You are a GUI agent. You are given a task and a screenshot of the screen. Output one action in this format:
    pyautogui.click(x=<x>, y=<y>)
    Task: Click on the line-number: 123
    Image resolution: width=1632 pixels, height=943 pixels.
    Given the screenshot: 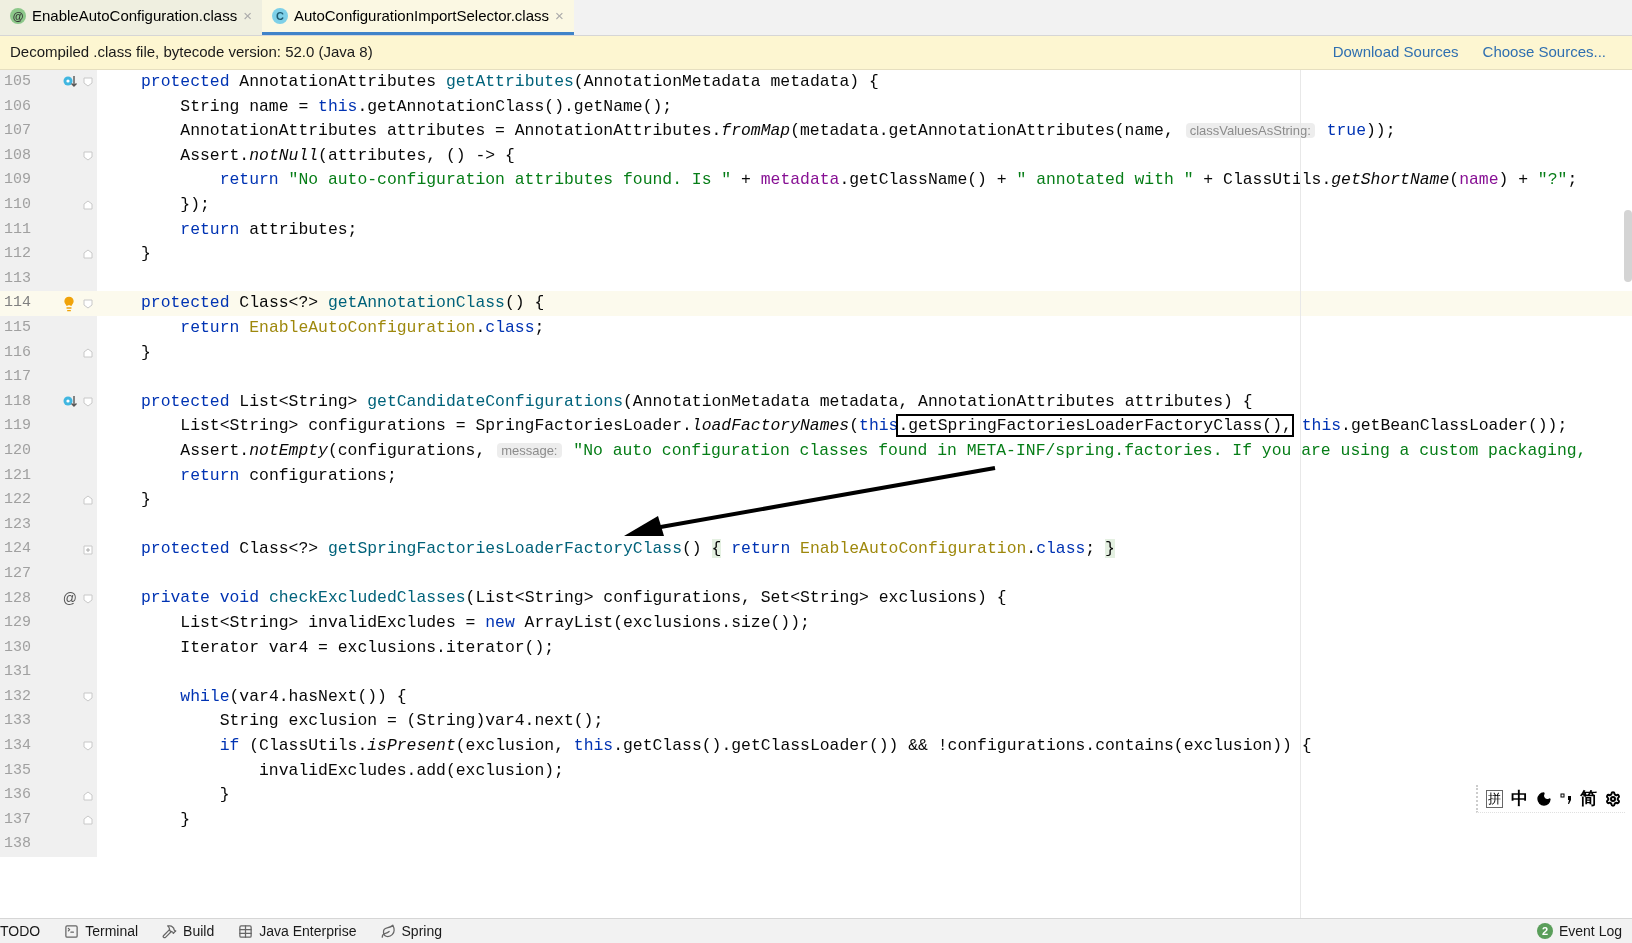 What is the action you would take?
    pyautogui.click(x=17, y=524)
    